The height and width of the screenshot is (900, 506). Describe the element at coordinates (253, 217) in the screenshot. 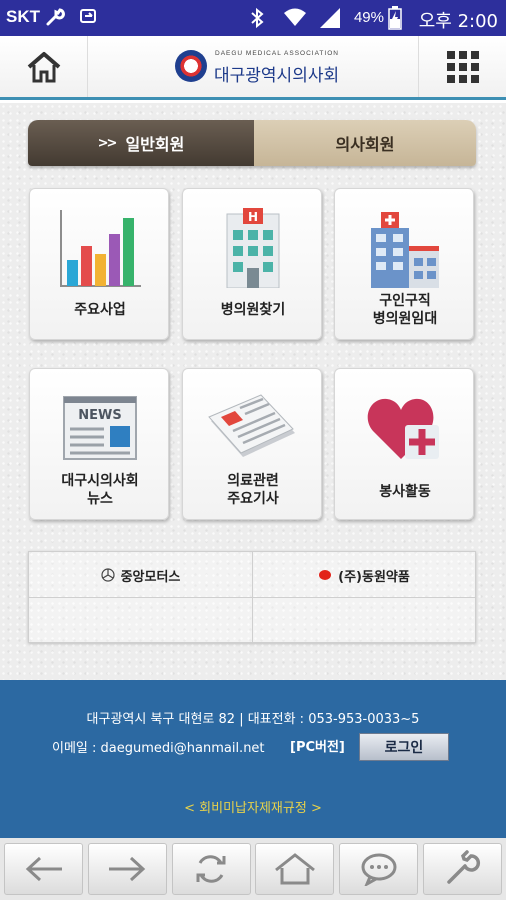

I see `svg-text: H` at that location.